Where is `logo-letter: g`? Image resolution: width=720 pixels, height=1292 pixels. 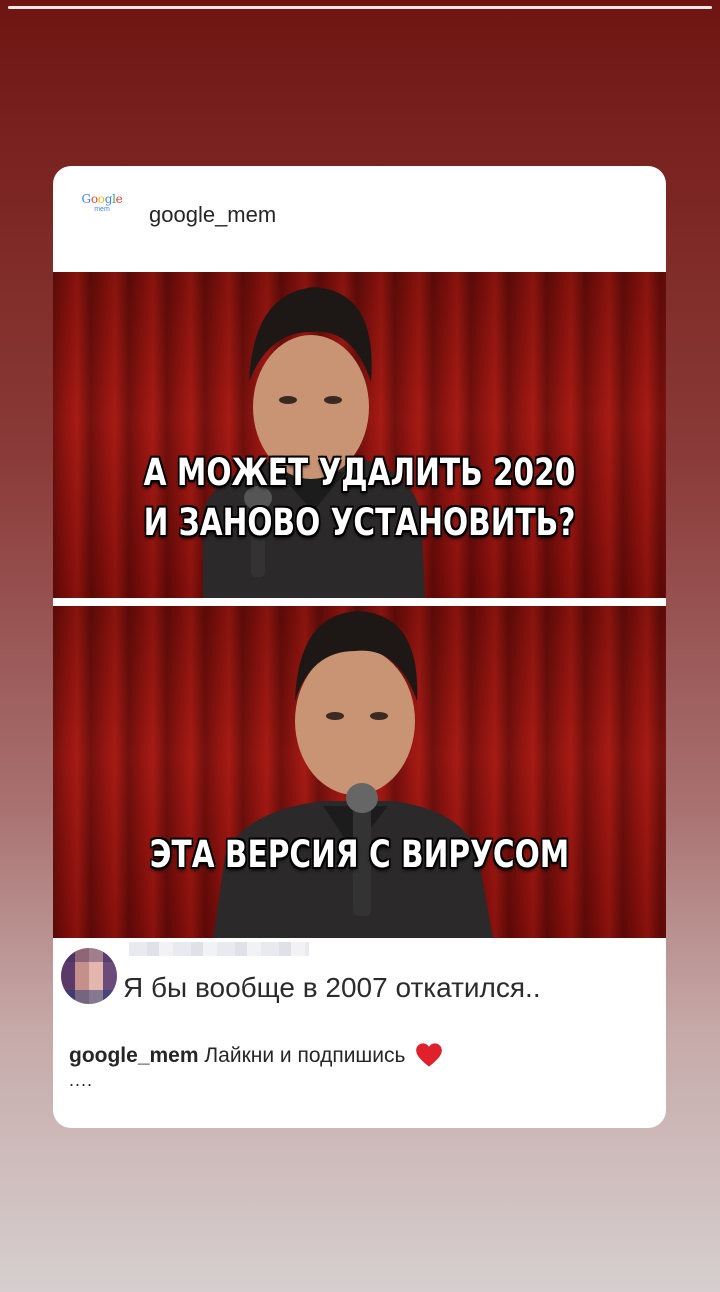
logo-letter: g is located at coordinates (108, 199).